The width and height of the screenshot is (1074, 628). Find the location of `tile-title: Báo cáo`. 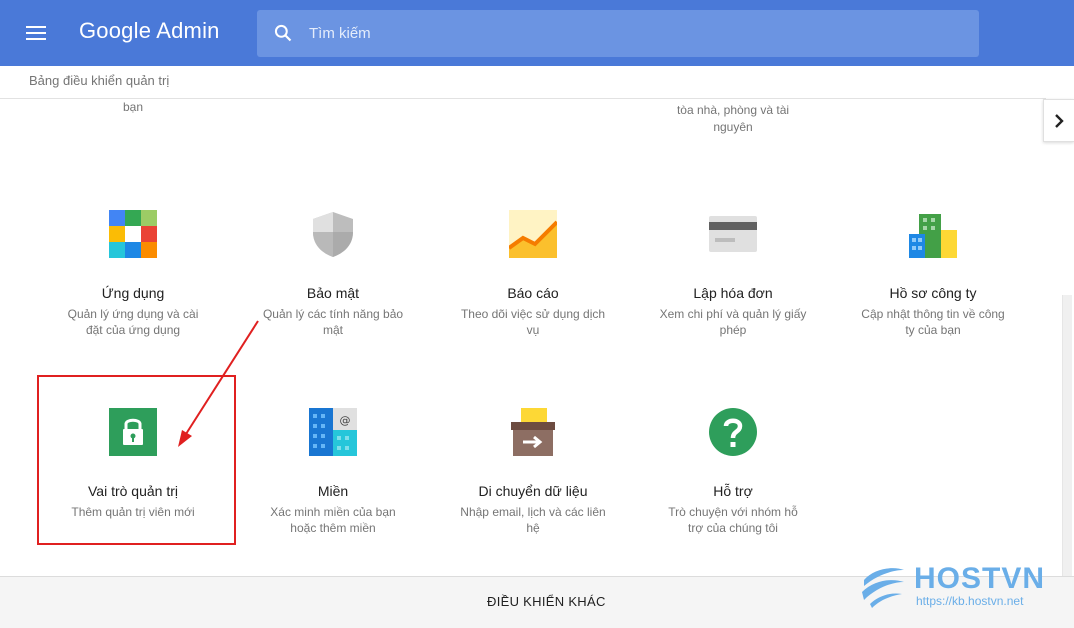

tile-title: Báo cáo is located at coordinates (533, 293).